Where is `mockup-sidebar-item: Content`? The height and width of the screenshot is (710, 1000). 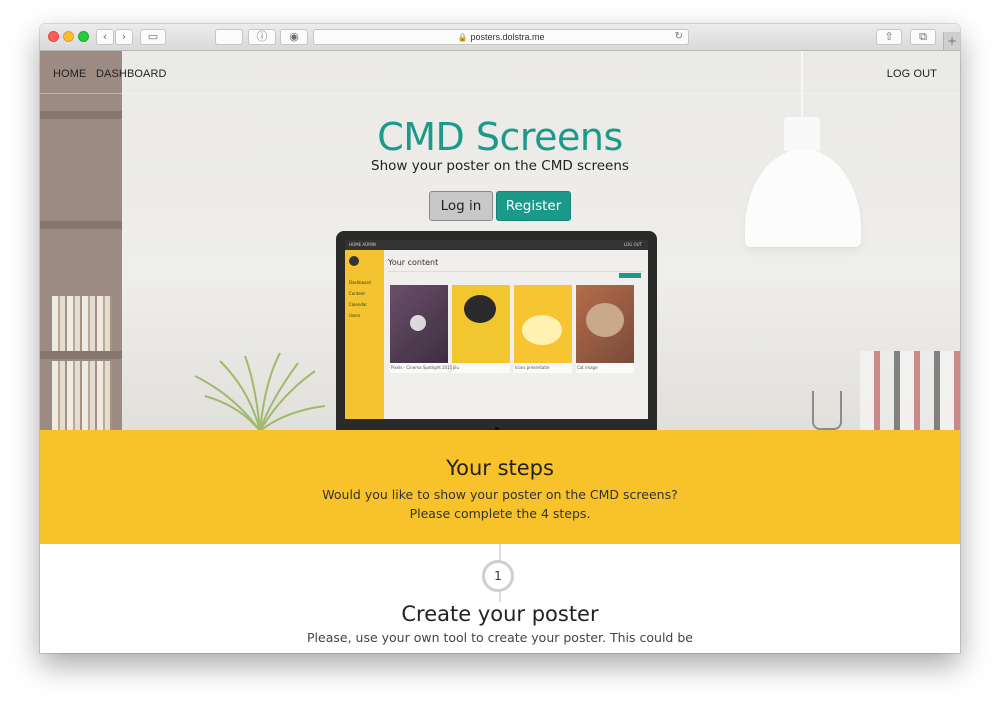
mockup-sidebar-item: Content is located at coordinates (357, 293).